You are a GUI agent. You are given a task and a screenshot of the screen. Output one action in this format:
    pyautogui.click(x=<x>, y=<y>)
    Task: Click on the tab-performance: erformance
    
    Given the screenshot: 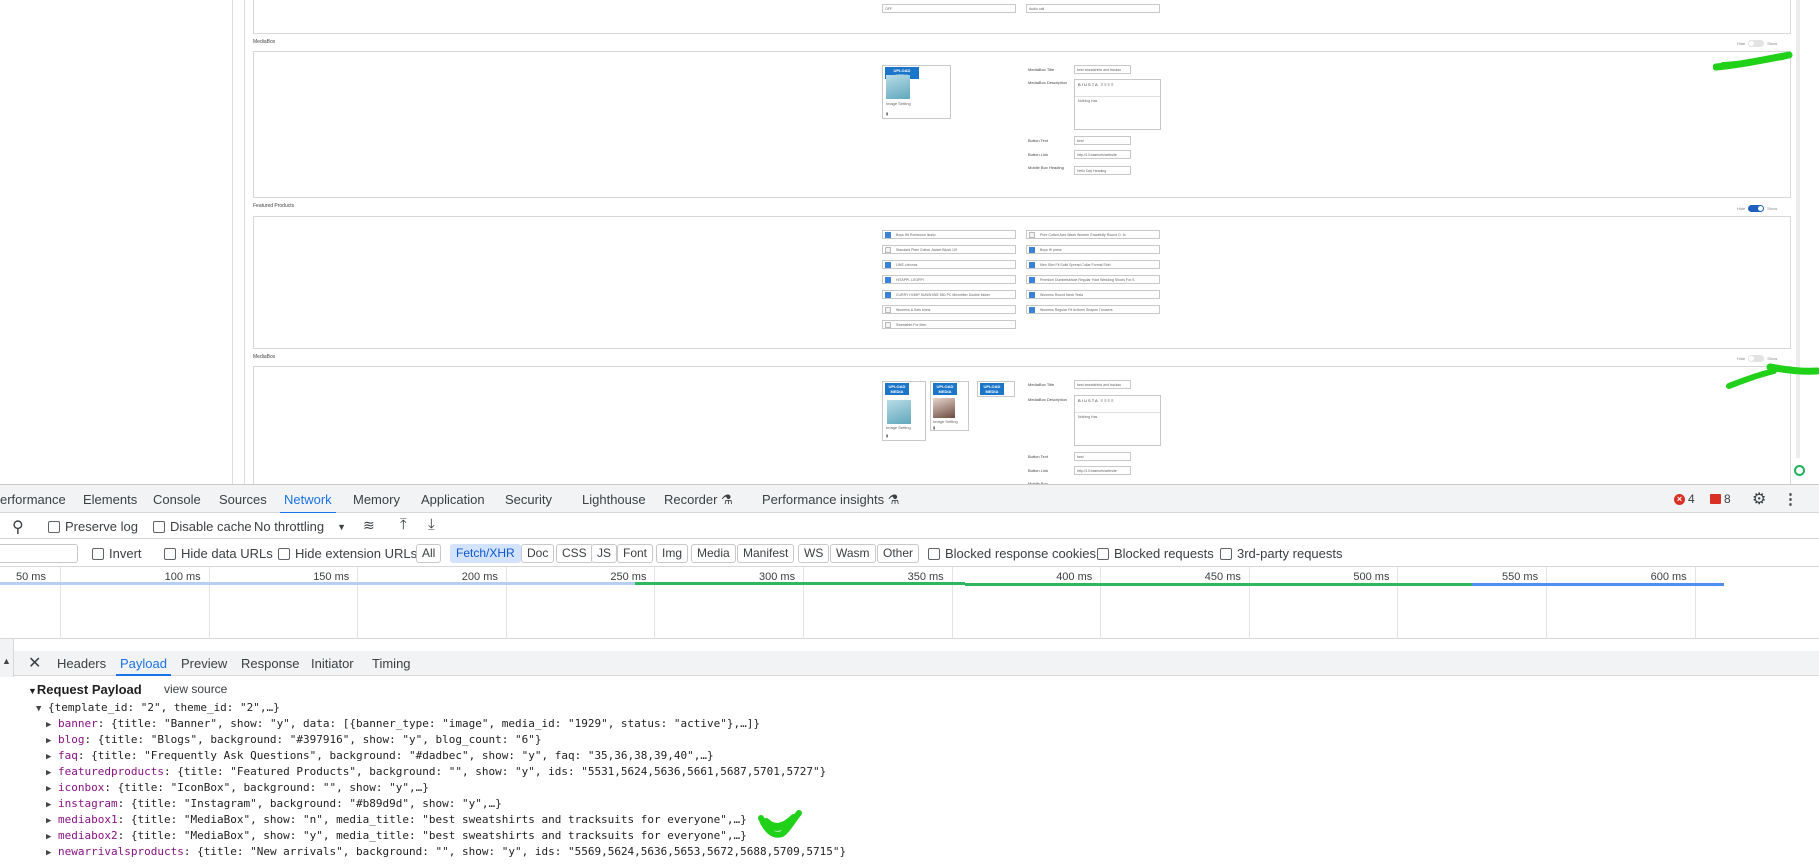 What is the action you would take?
    pyautogui.click(x=33, y=499)
    